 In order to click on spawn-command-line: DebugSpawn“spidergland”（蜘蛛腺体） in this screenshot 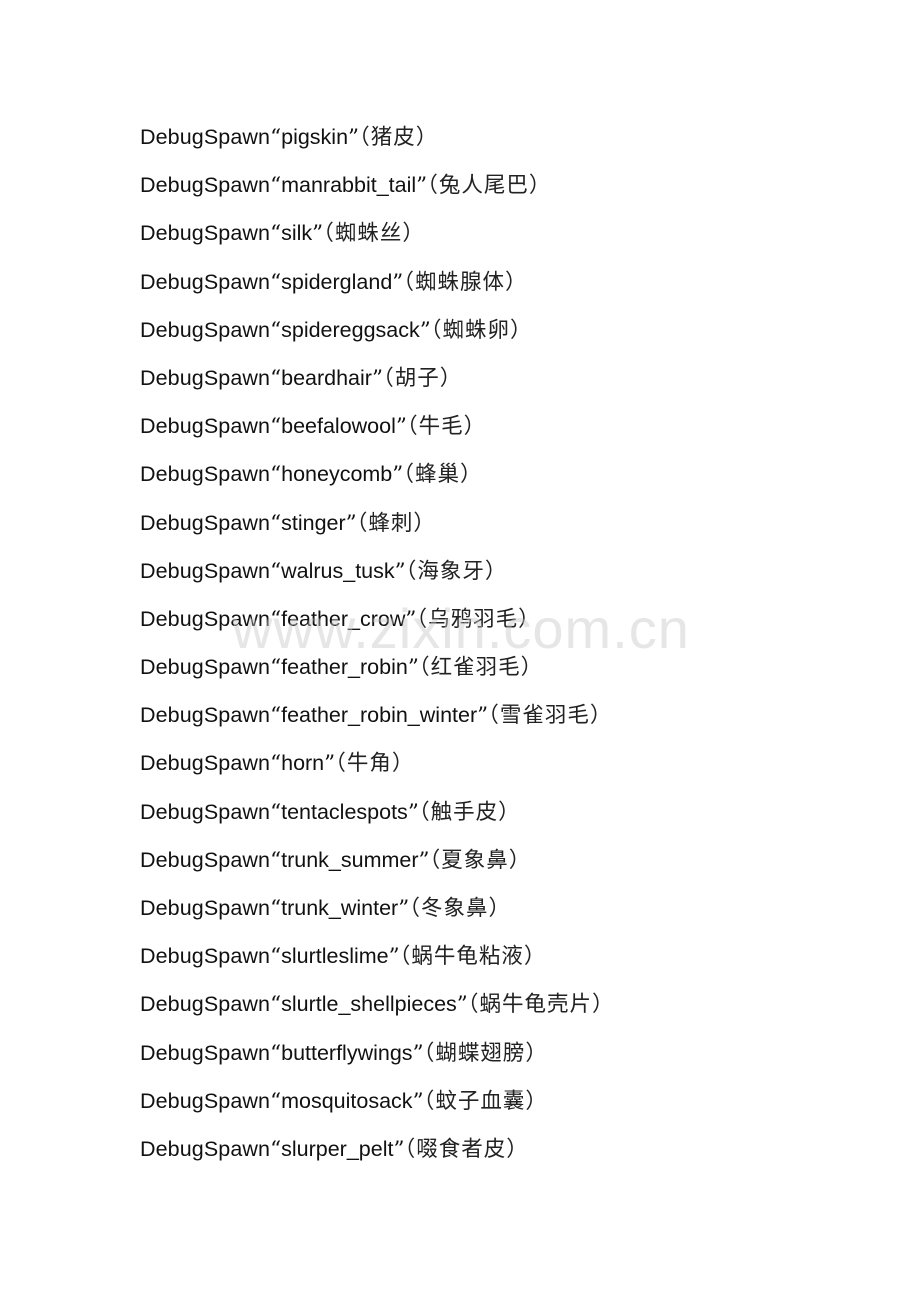, I will do `click(377, 286)`.